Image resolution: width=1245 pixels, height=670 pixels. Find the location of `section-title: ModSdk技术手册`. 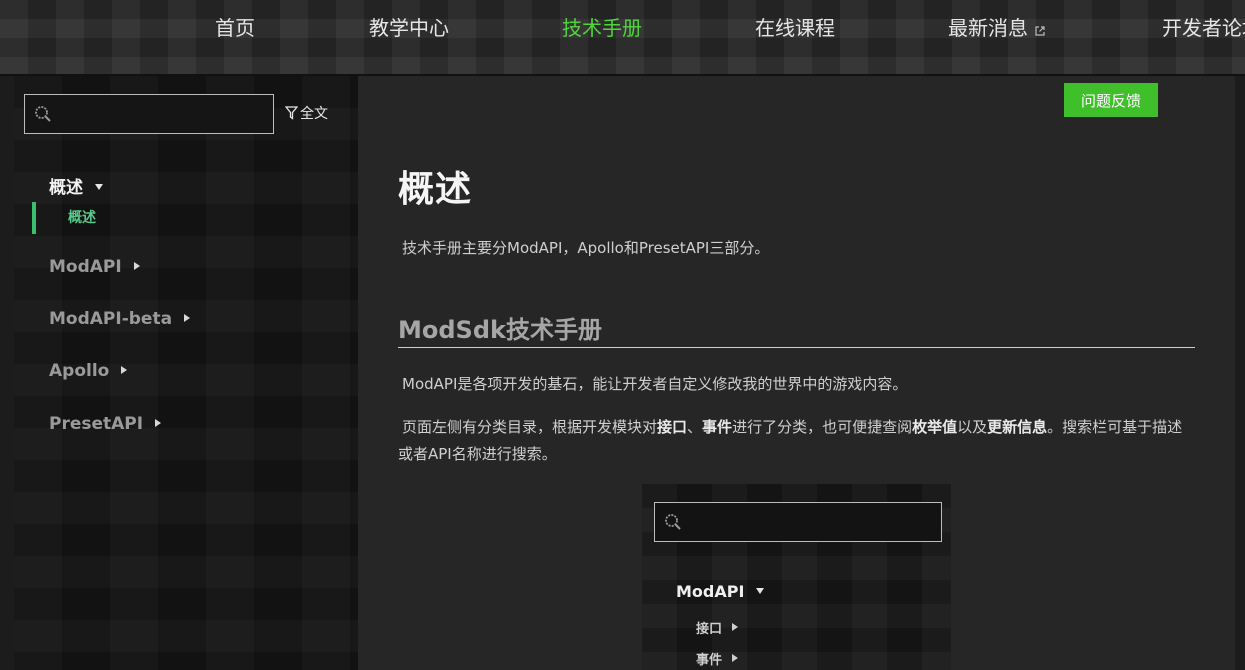

section-title: ModSdk技术手册 is located at coordinates (500, 330).